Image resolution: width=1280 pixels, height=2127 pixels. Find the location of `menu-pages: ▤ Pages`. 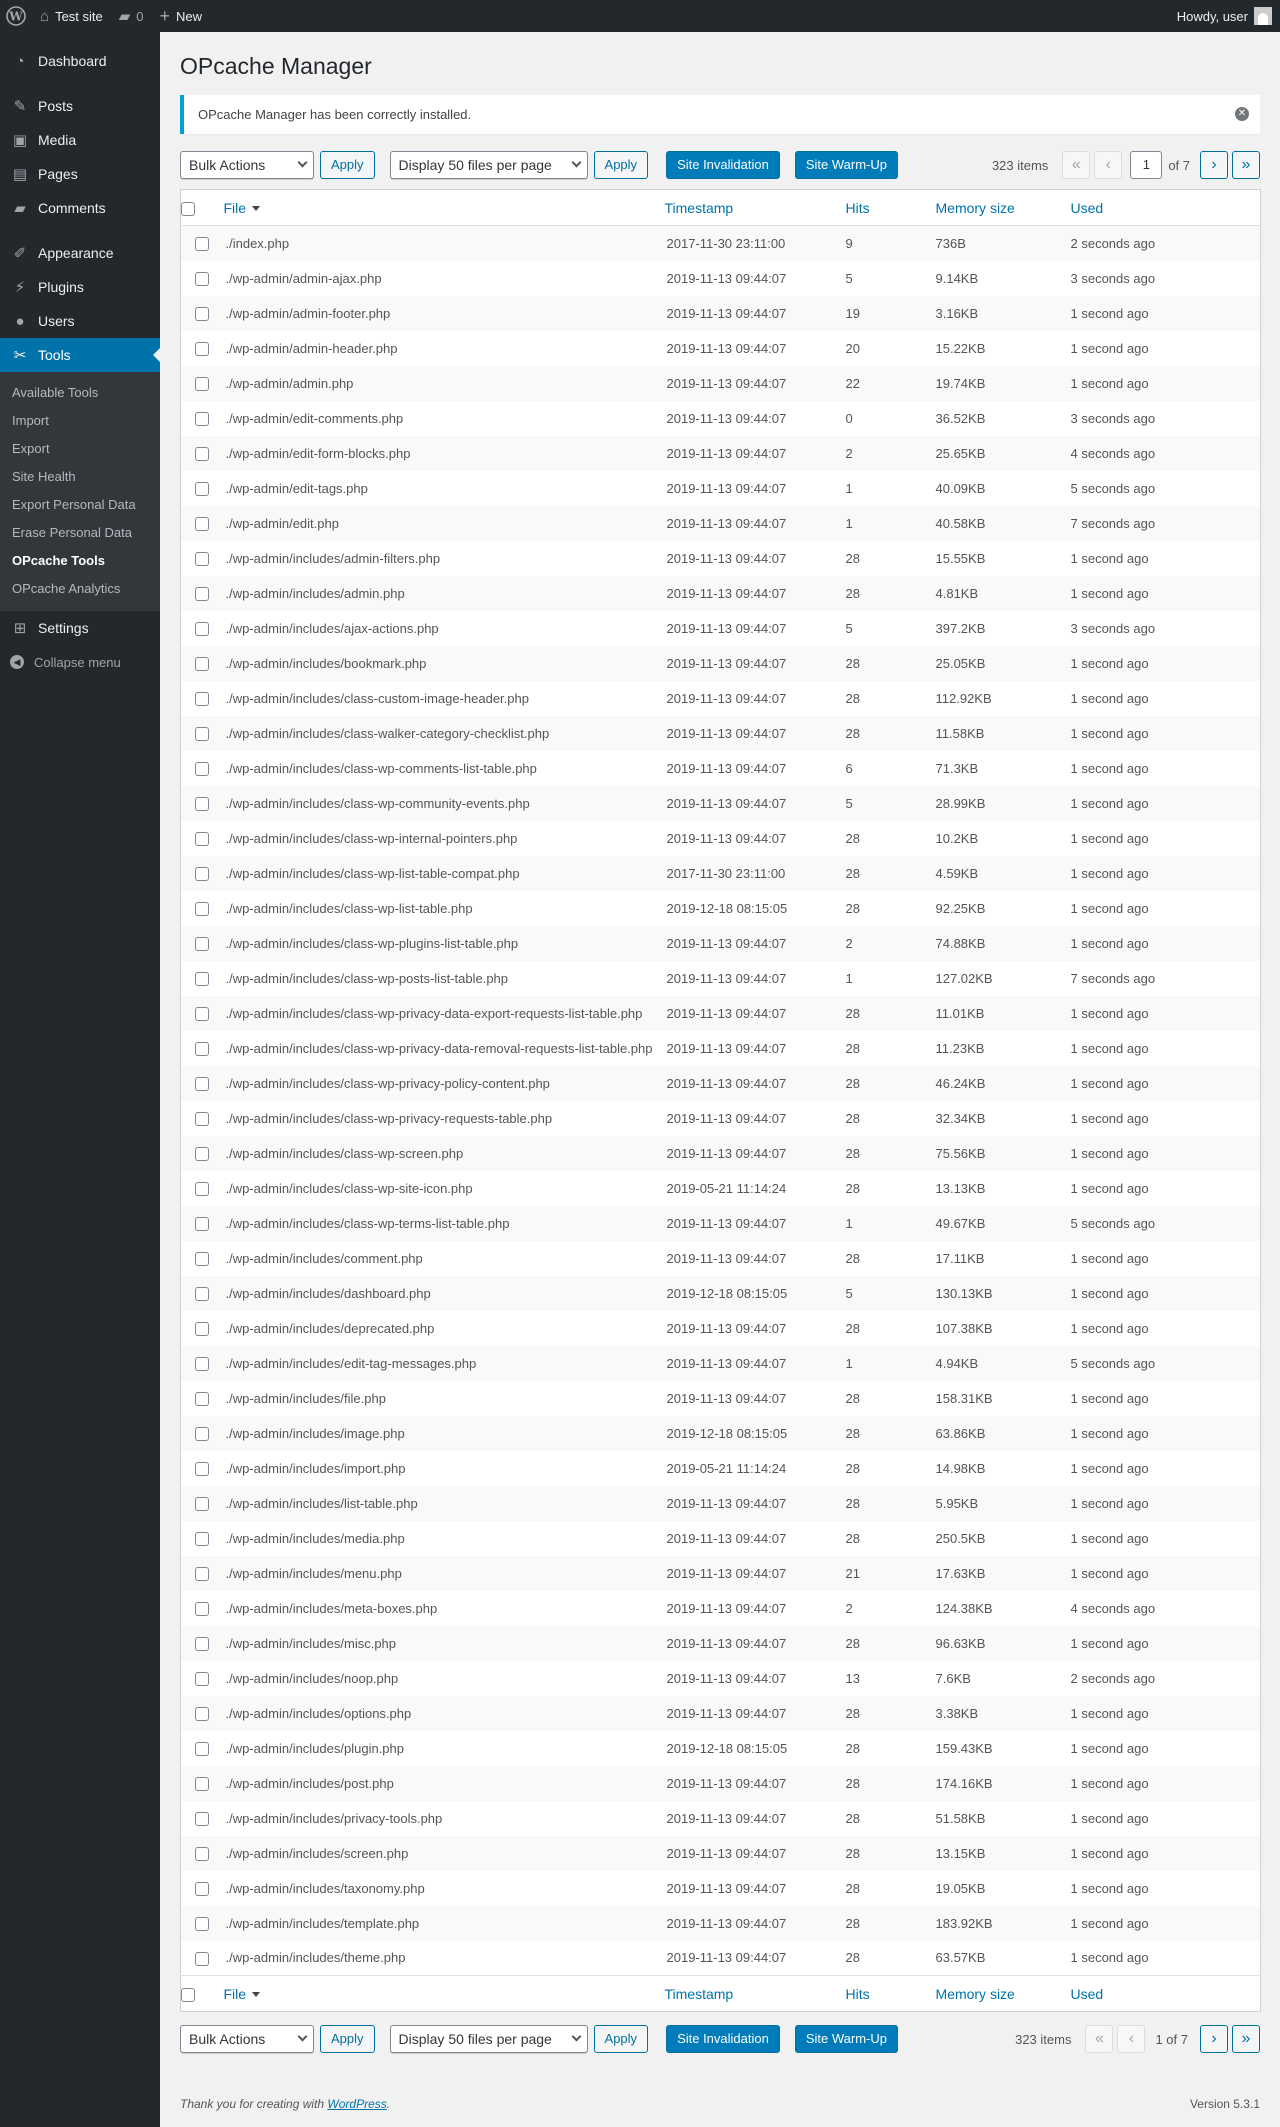

menu-pages: ▤ Pages is located at coordinates (80, 174).